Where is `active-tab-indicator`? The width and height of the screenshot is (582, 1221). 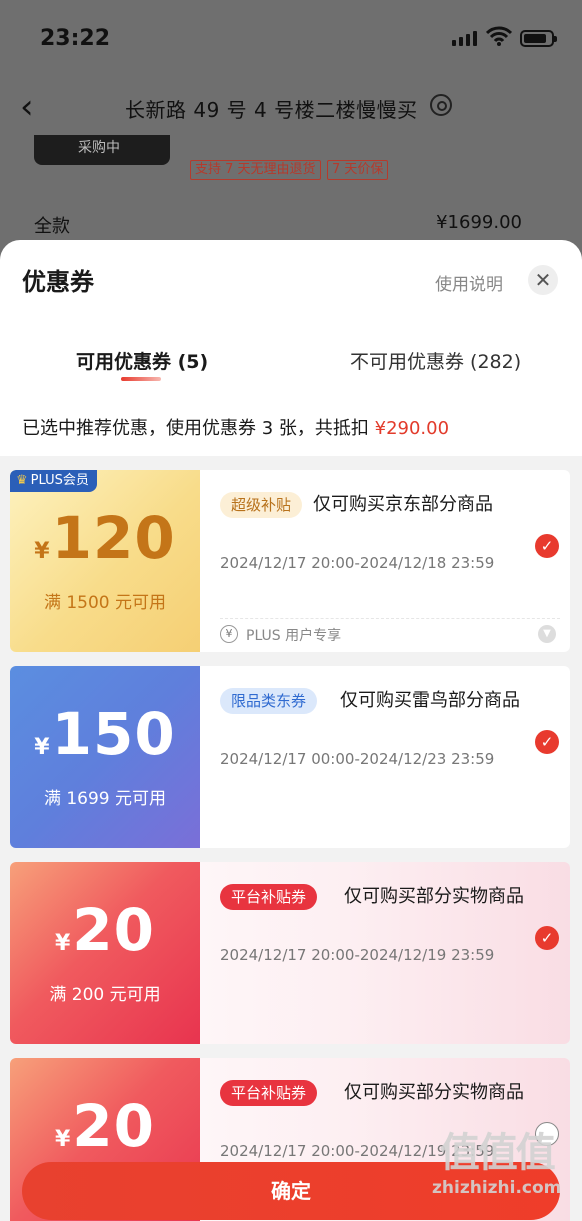 active-tab-indicator is located at coordinates (141, 379).